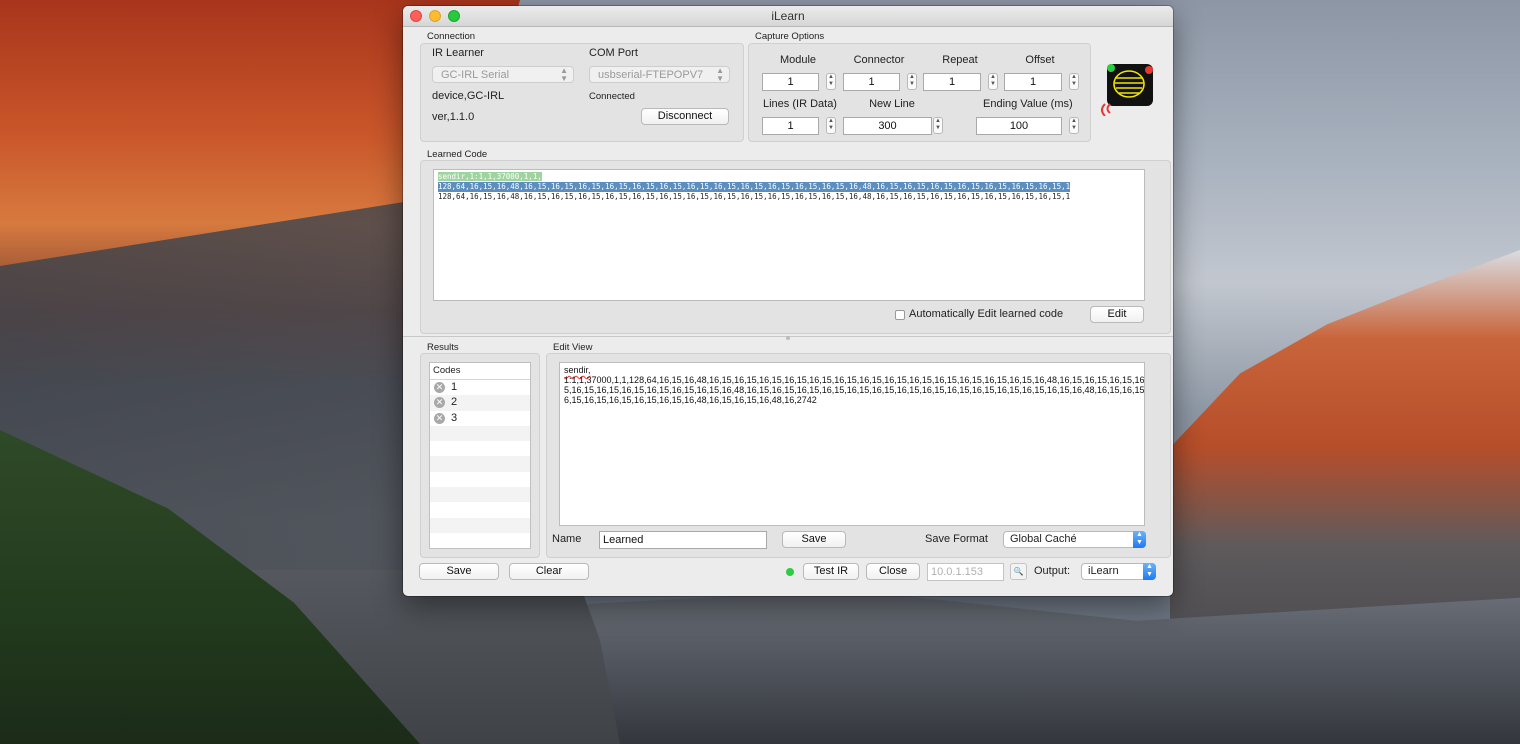  Describe the element at coordinates (573, 347) in the screenshot. I see `edit-view-section-label: Edit View` at that location.